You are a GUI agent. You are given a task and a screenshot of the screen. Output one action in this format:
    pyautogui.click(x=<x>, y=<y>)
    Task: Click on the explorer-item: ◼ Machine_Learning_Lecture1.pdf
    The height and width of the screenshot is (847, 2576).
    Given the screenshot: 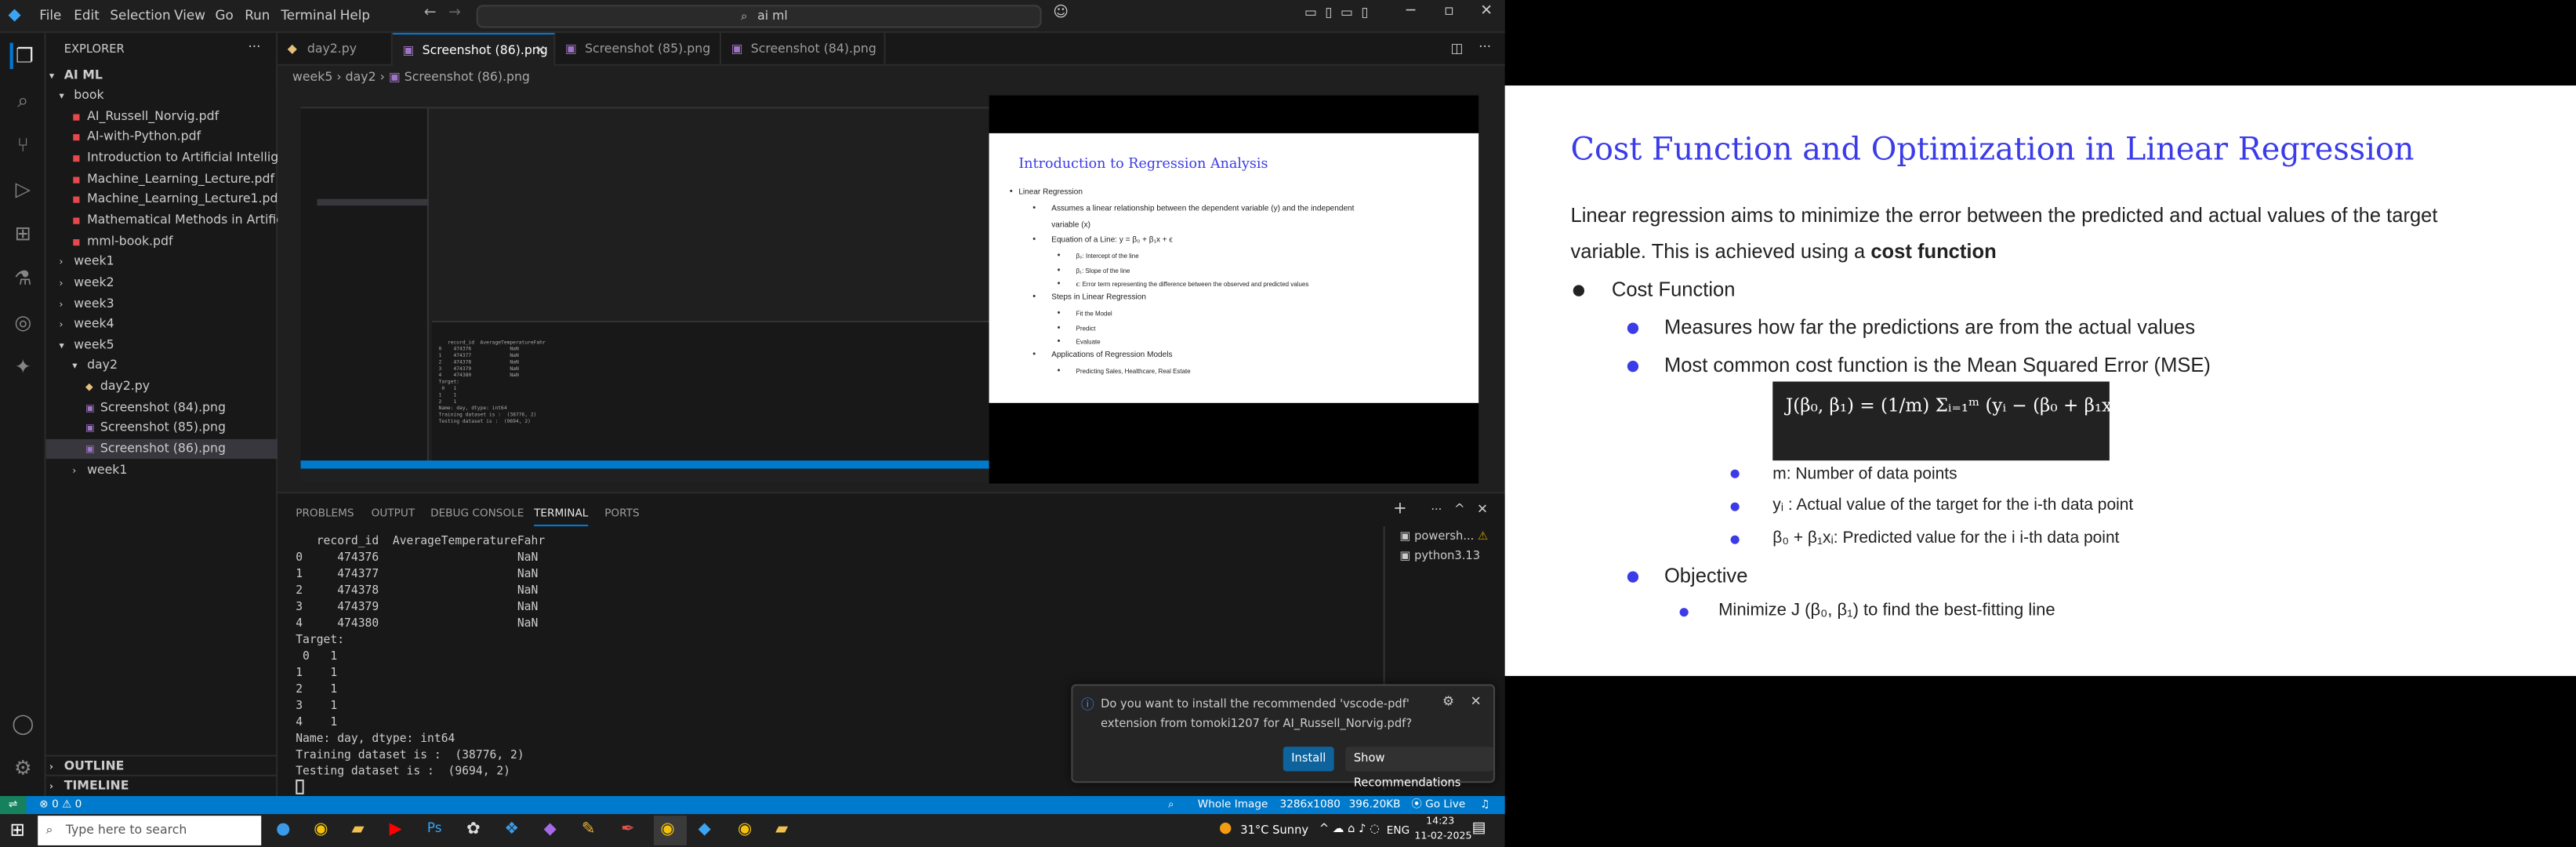 What is the action you would take?
    pyautogui.click(x=164, y=199)
    